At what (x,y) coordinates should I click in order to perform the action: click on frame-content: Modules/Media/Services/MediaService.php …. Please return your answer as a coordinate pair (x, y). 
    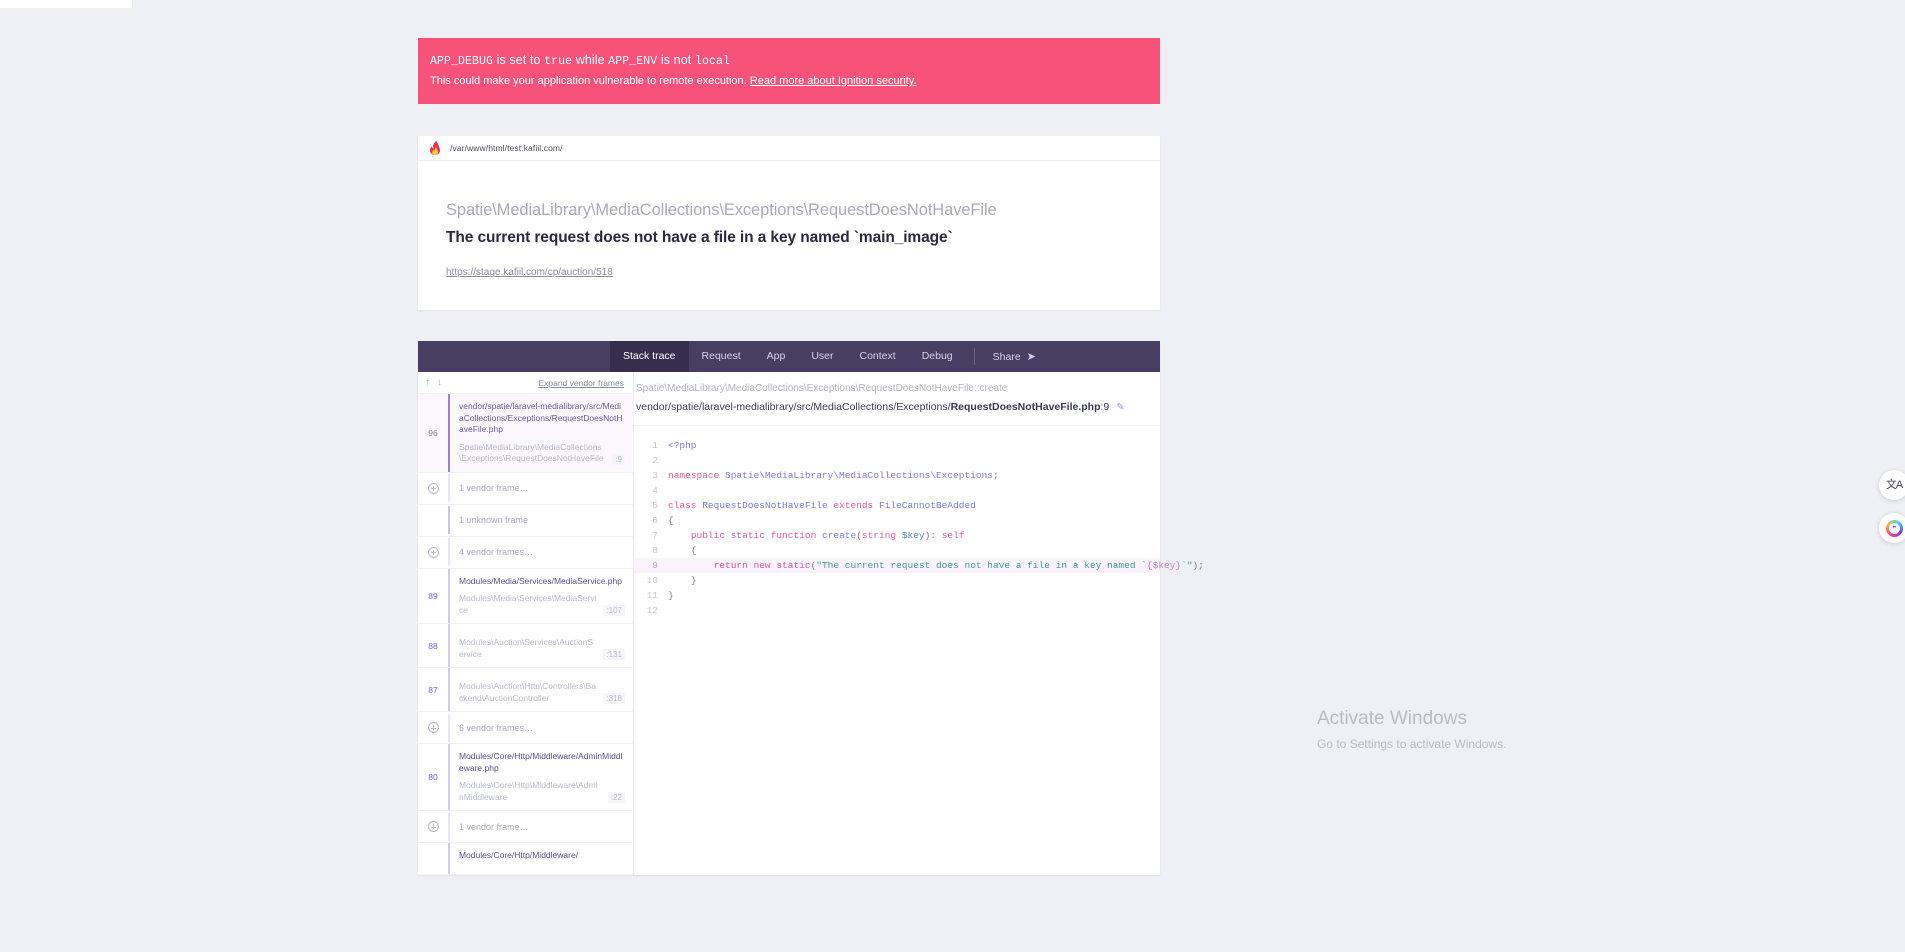
    Looking at the image, I should click on (540, 595).